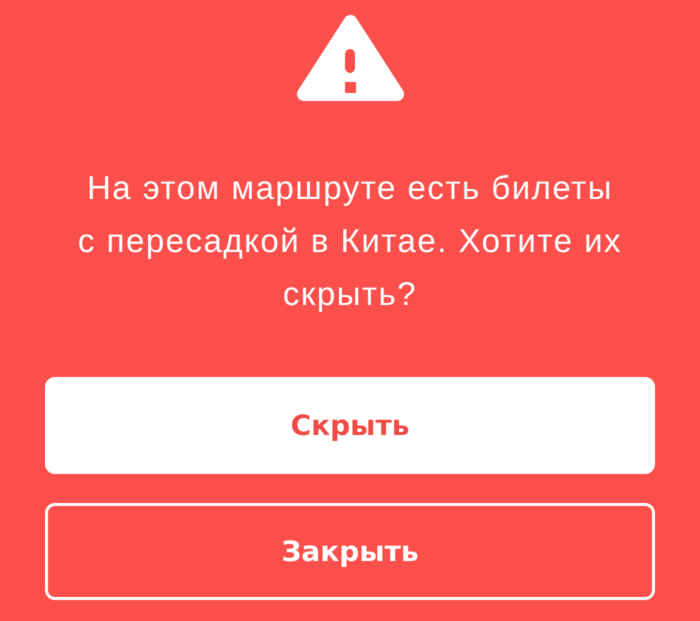 This screenshot has width=700, height=621. I want to click on hide-button: Скрыть, so click(350, 425).